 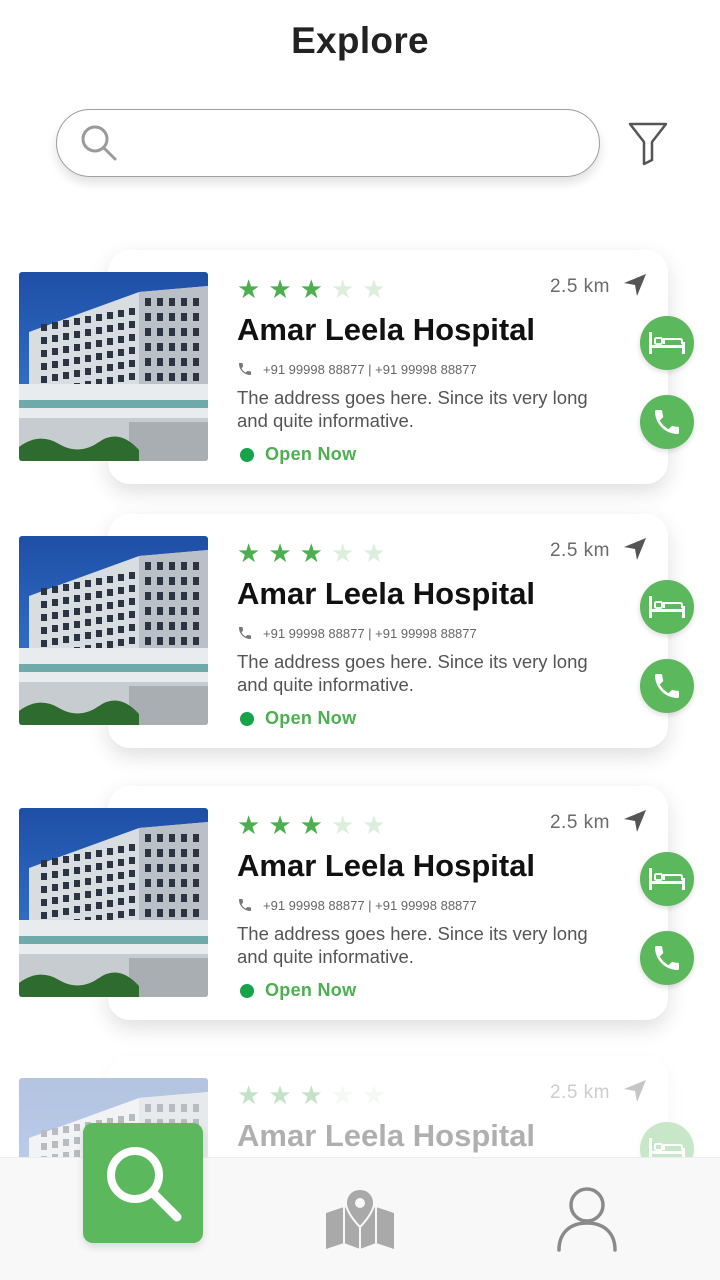 I want to click on nav-search-button, so click(x=143, y=1183).